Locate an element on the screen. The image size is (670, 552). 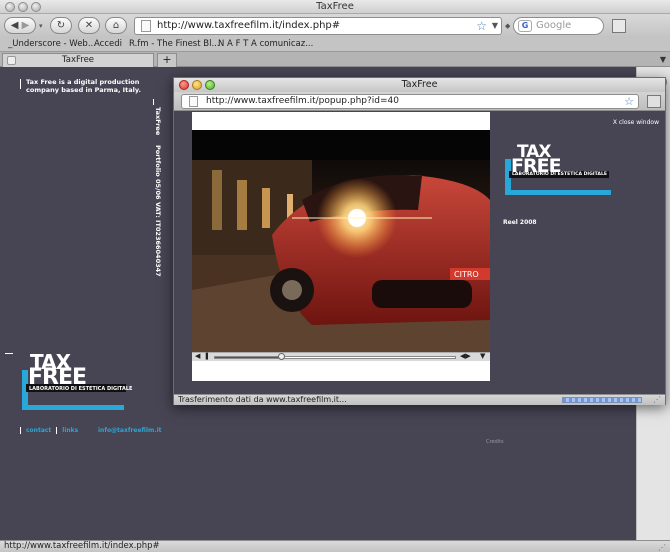
video-controls: ◀ ❚ ◀▶ ▼ is located at coordinates (341, 356).